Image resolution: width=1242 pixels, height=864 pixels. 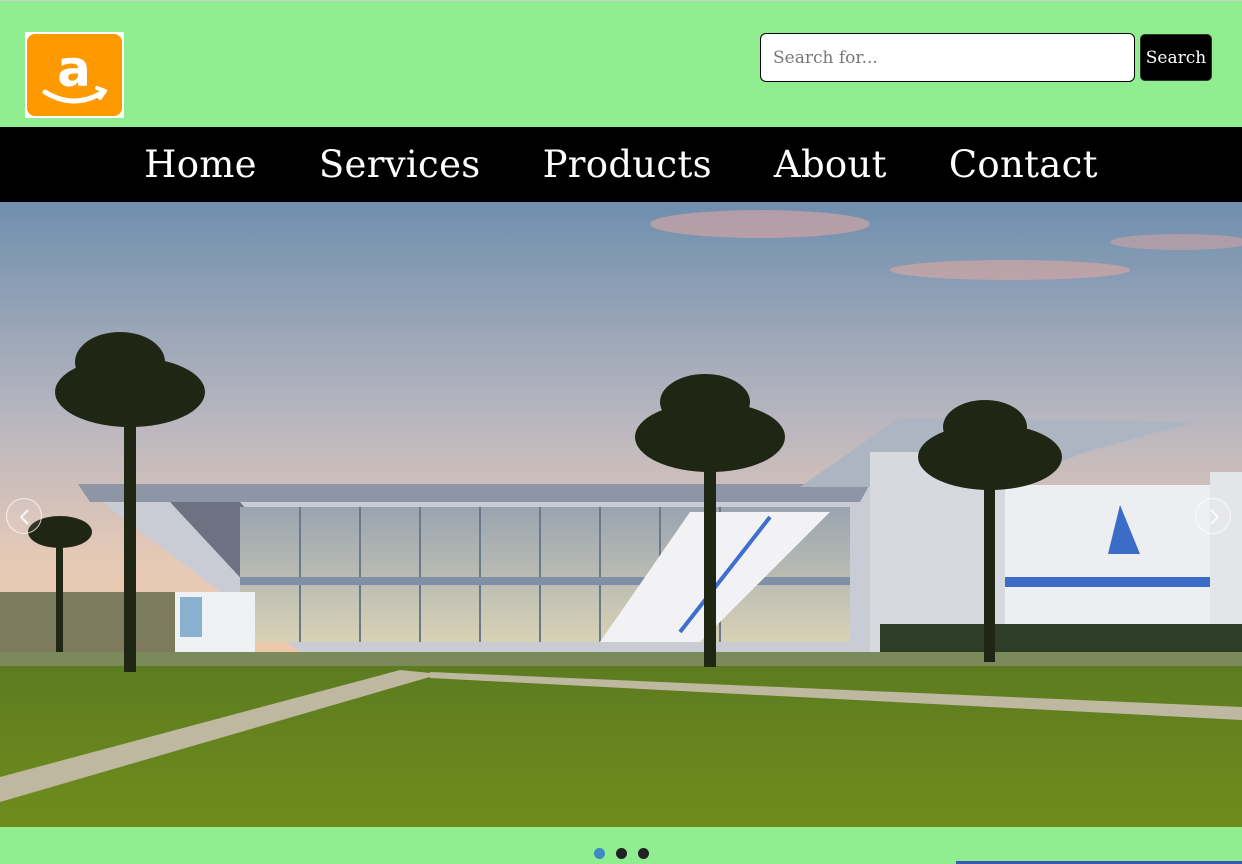 I want to click on carousel-prev-button, so click(x=24, y=516).